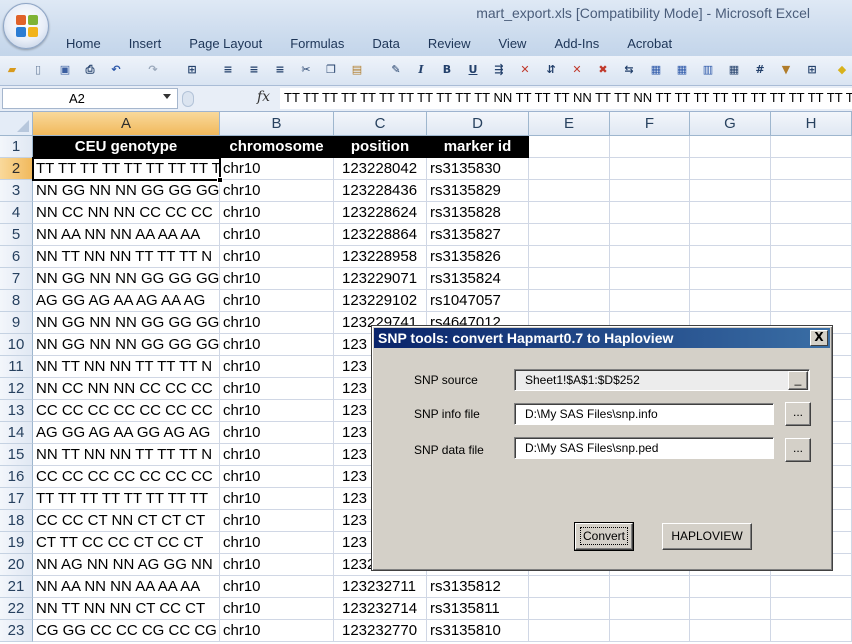  I want to click on fill-color-icon: ◆, so click(842, 70).